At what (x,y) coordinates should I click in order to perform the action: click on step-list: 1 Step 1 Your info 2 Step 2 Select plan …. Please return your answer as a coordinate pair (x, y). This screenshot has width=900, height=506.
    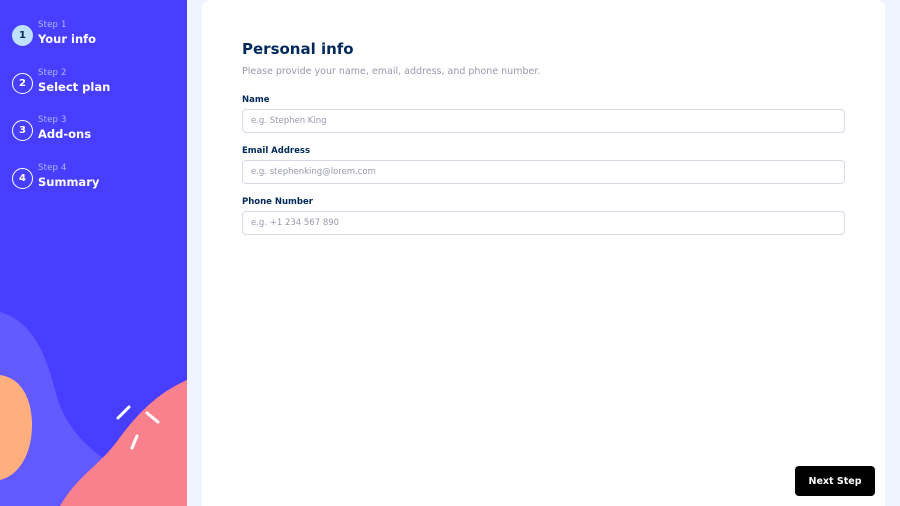
    Looking at the image, I should click on (61, 115).